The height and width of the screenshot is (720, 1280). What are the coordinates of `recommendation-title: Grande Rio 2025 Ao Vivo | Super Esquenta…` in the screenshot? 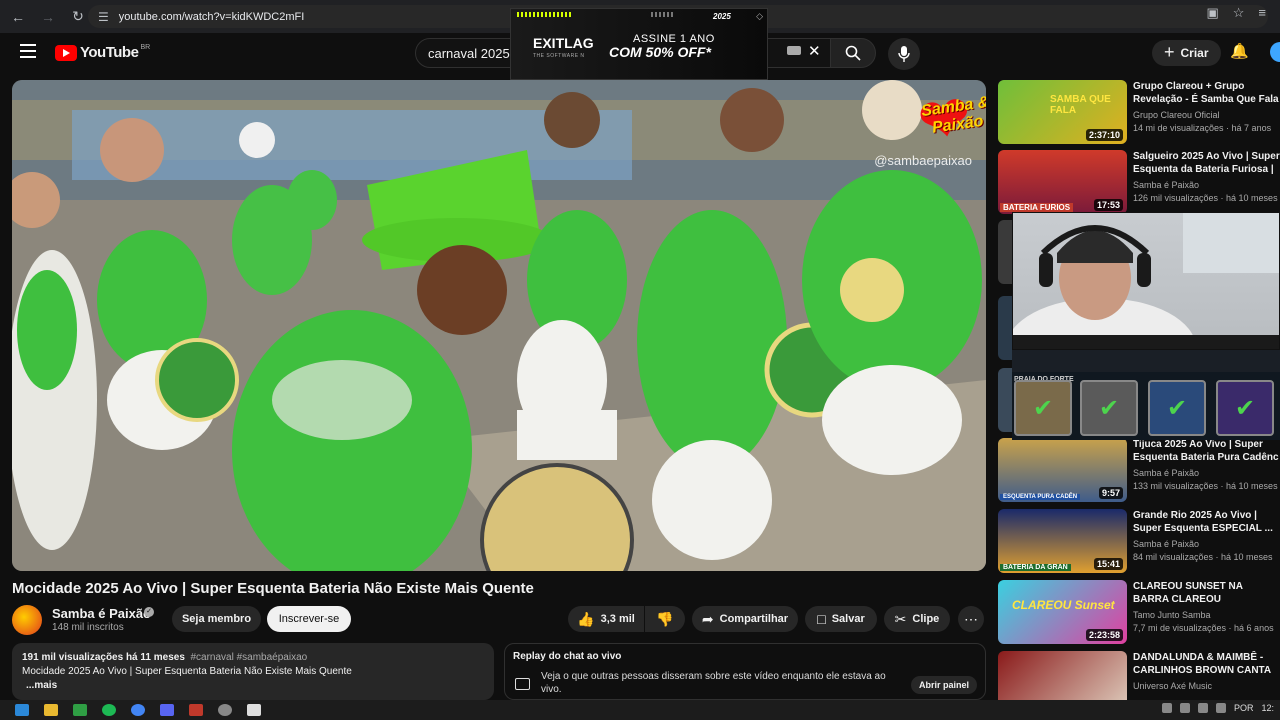 It's located at (1203, 522).